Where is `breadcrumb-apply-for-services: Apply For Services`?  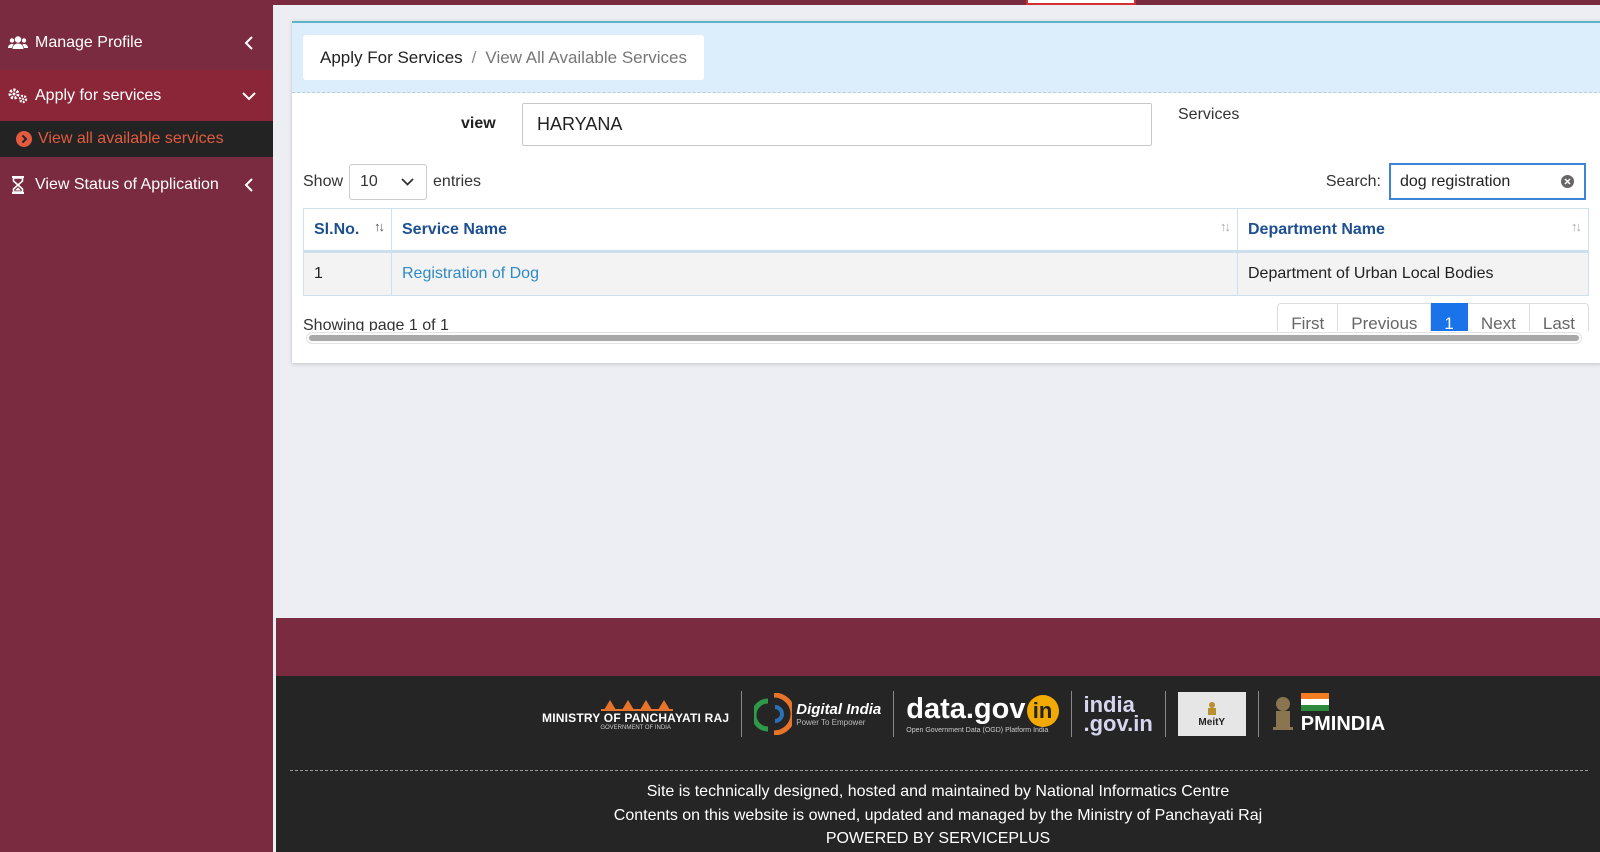
breadcrumb-apply-for-services: Apply For Services is located at coordinates (391, 58).